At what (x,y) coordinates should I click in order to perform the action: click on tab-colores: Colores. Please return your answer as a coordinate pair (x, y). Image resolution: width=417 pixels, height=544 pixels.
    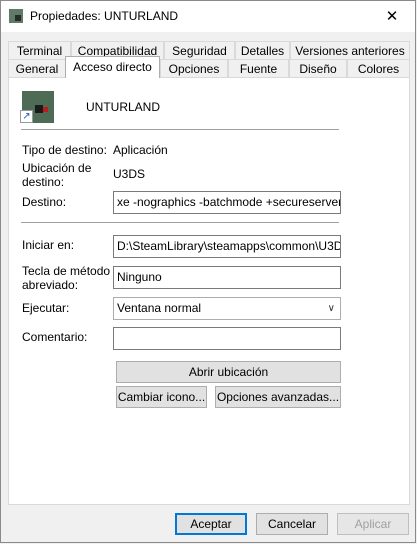
    Looking at the image, I should click on (378, 68).